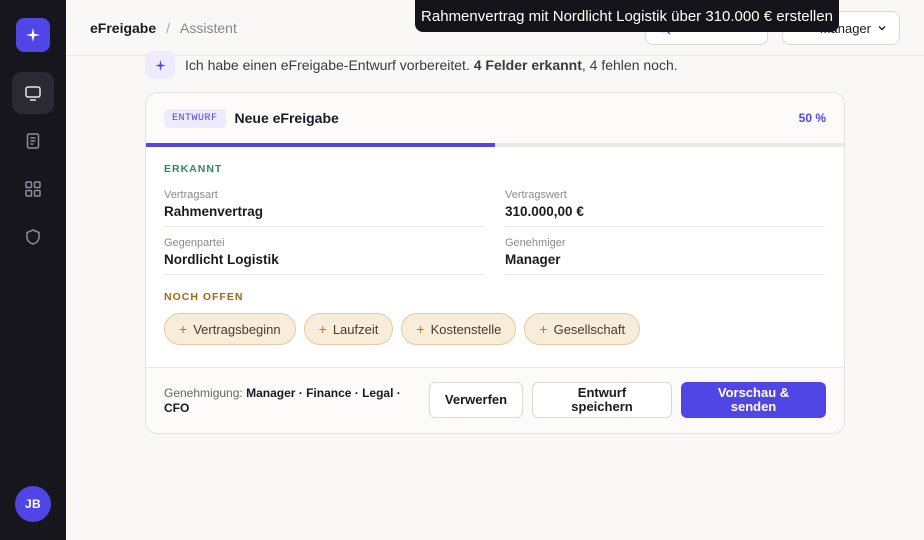 This screenshot has height=540, width=924. Describe the element at coordinates (324, 251) in the screenshot. I see `field-counterparty: Gegenpartei Nordlicht Logistik` at that location.